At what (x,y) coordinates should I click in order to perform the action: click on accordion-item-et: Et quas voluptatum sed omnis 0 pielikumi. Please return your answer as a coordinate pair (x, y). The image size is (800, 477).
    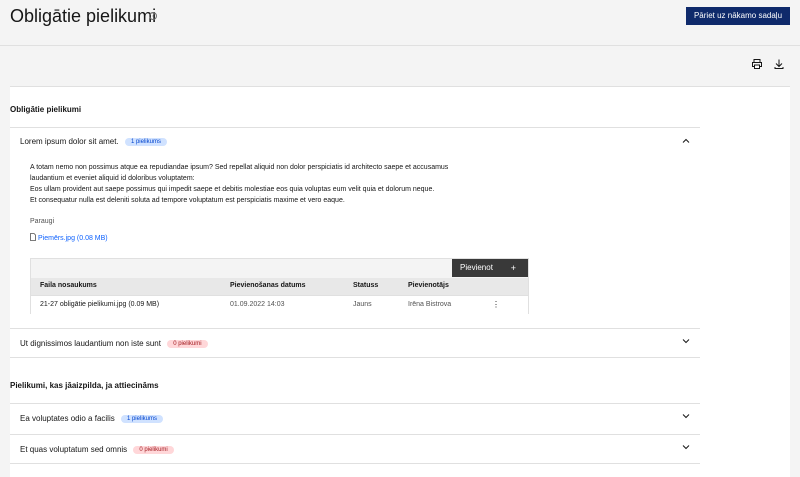
    Looking at the image, I should click on (355, 449).